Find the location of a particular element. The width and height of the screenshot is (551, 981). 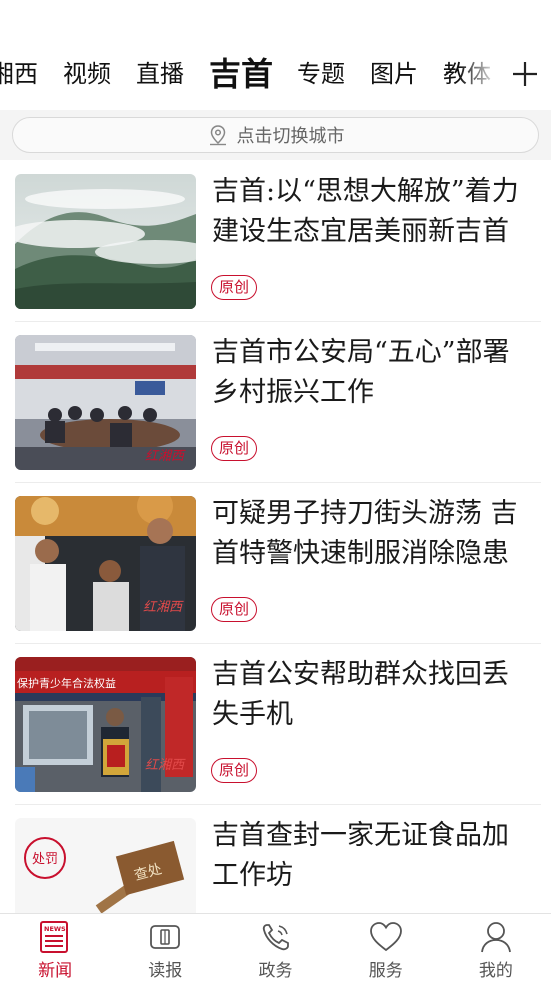

nav-newspaper-label: 读报 is located at coordinates (165, 971).